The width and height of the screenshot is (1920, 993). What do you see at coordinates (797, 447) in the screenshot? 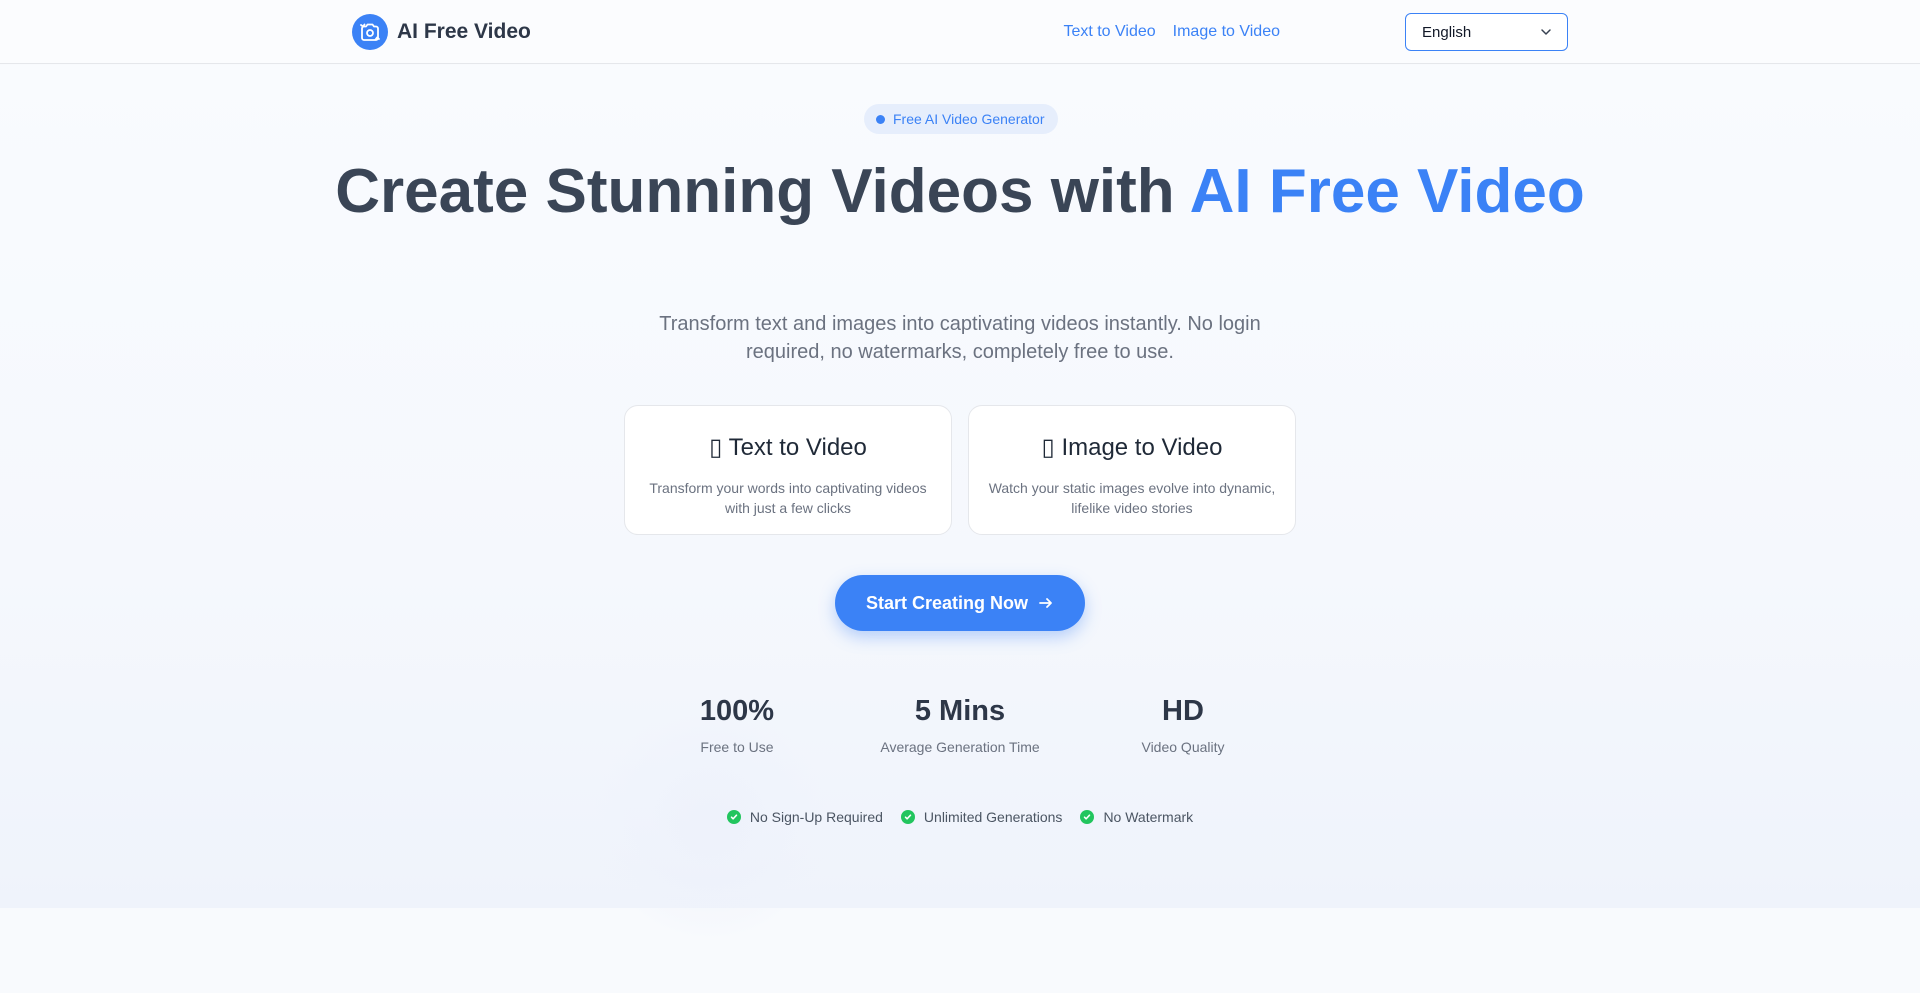
I see `card-title-text: Text to Video` at bounding box center [797, 447].